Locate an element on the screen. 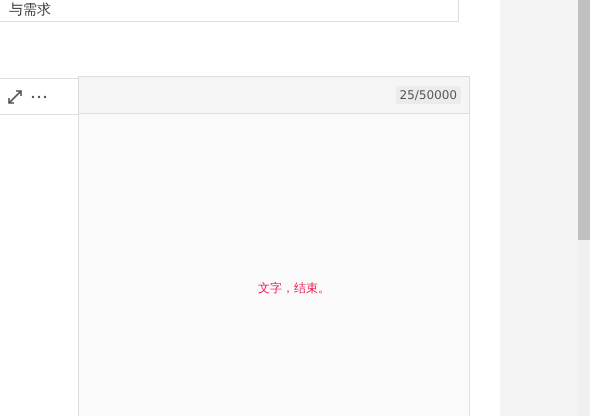  character-counter: 25/50000 is located at coordinates (428, 95).